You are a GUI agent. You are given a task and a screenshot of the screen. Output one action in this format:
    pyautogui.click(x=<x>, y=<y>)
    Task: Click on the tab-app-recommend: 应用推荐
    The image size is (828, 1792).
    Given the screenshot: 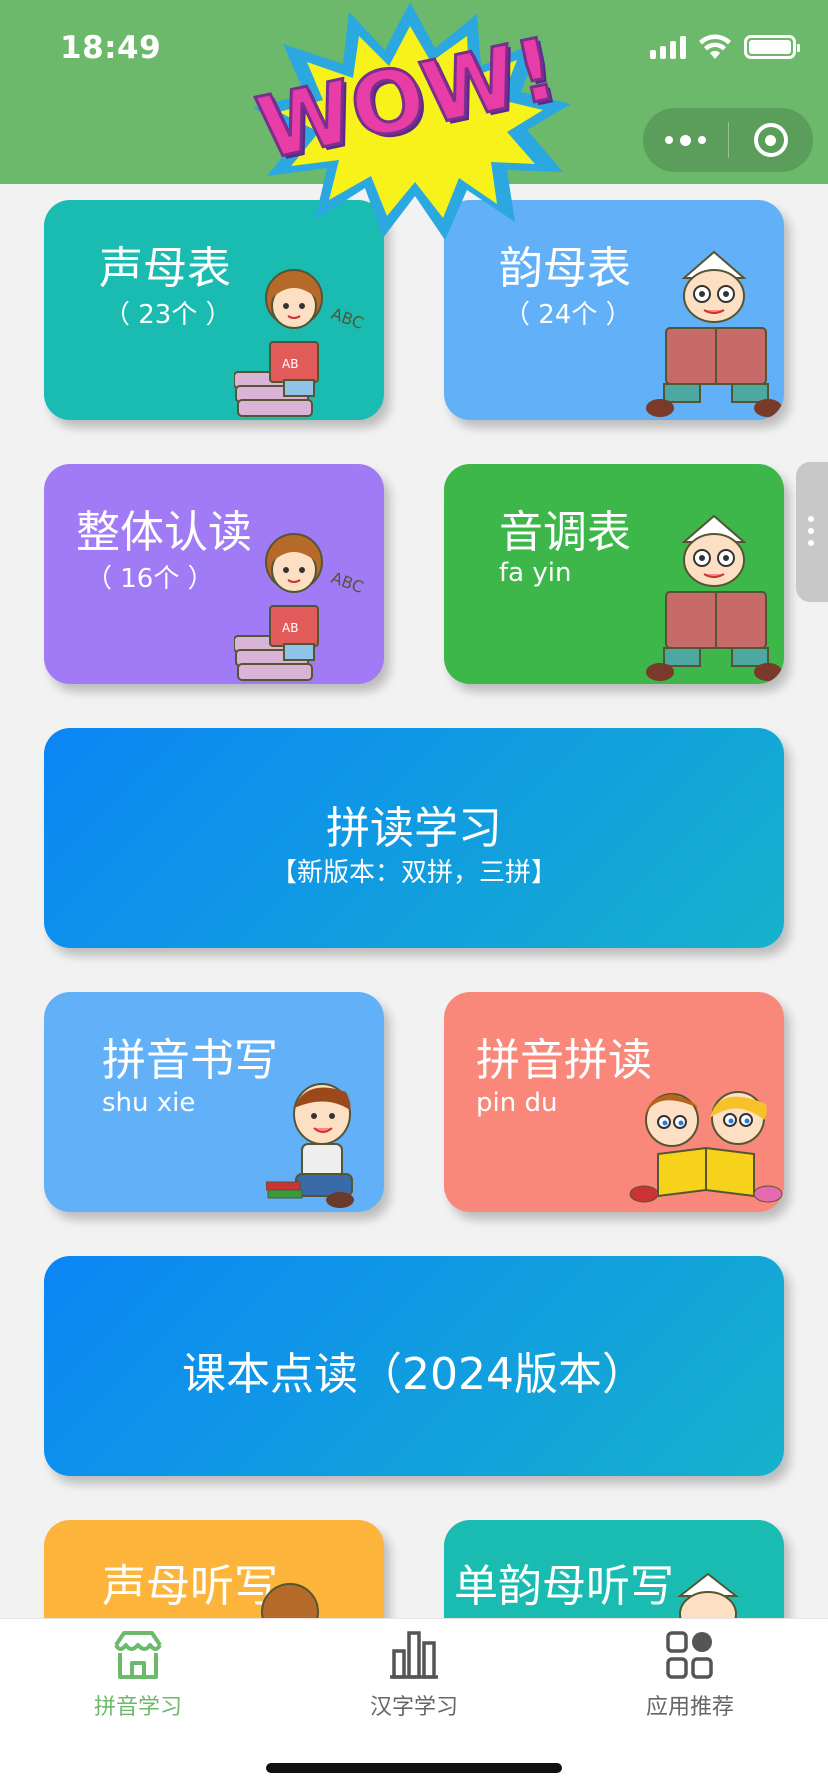 What is the action you would take?
    pyautogui.click(x=690, y=1674)
    